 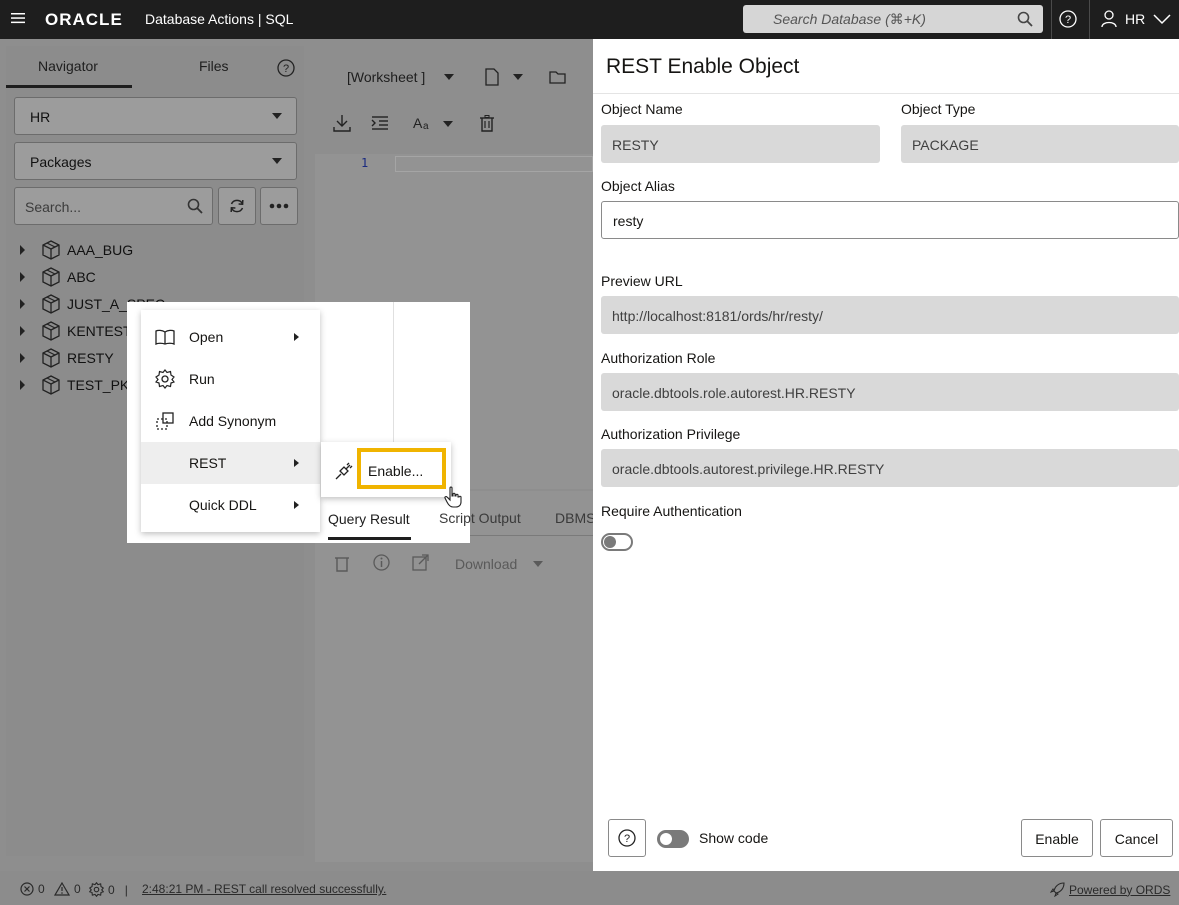 What do you see at coordinates (617, 542) in the screenshot?
I see `require-authentication-toggle` at bounding box center [617, 542].